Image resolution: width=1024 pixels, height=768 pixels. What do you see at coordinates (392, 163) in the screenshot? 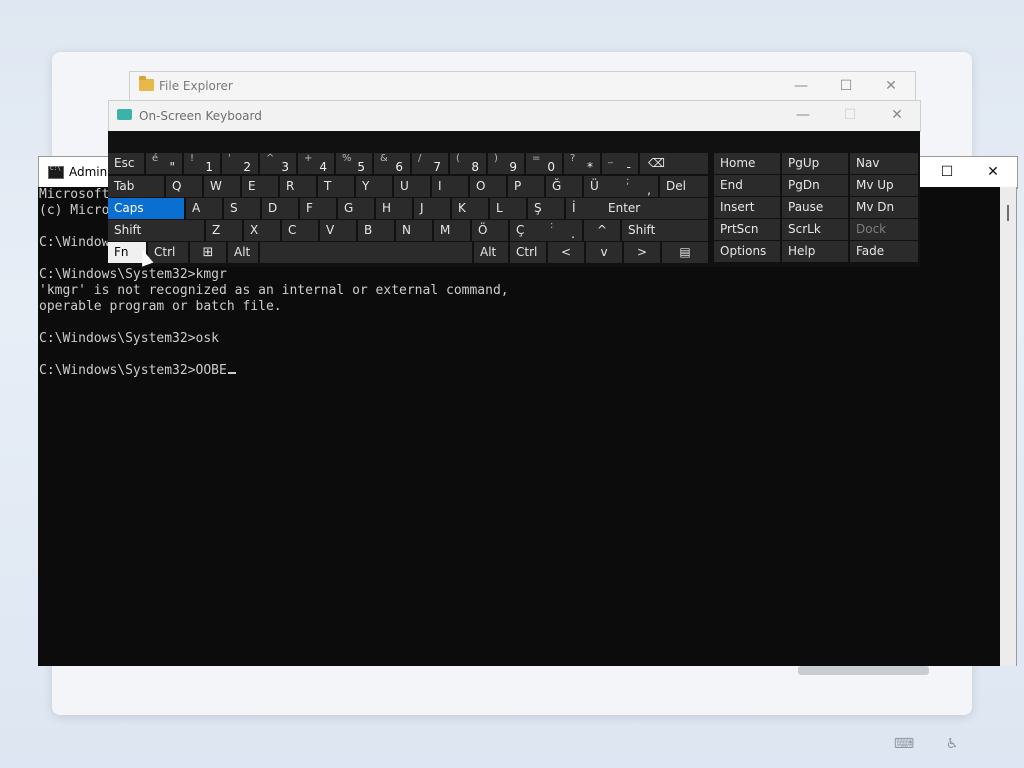
I see `key-row1: & 6` at bounding box center [392, 163].